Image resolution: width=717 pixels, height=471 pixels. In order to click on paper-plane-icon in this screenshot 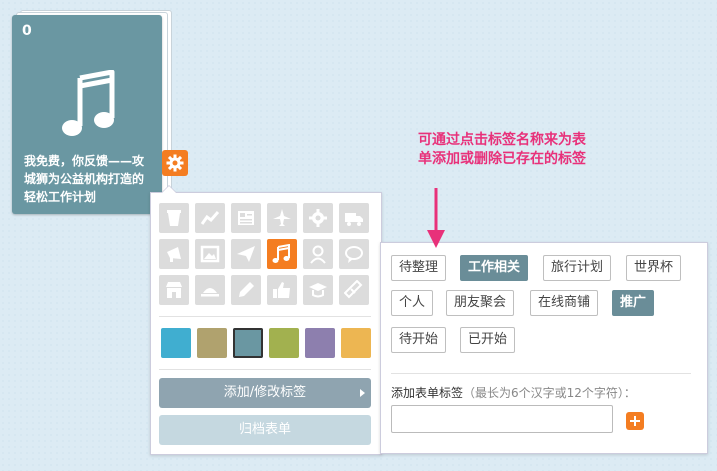, I will do `click(246, 254)`.